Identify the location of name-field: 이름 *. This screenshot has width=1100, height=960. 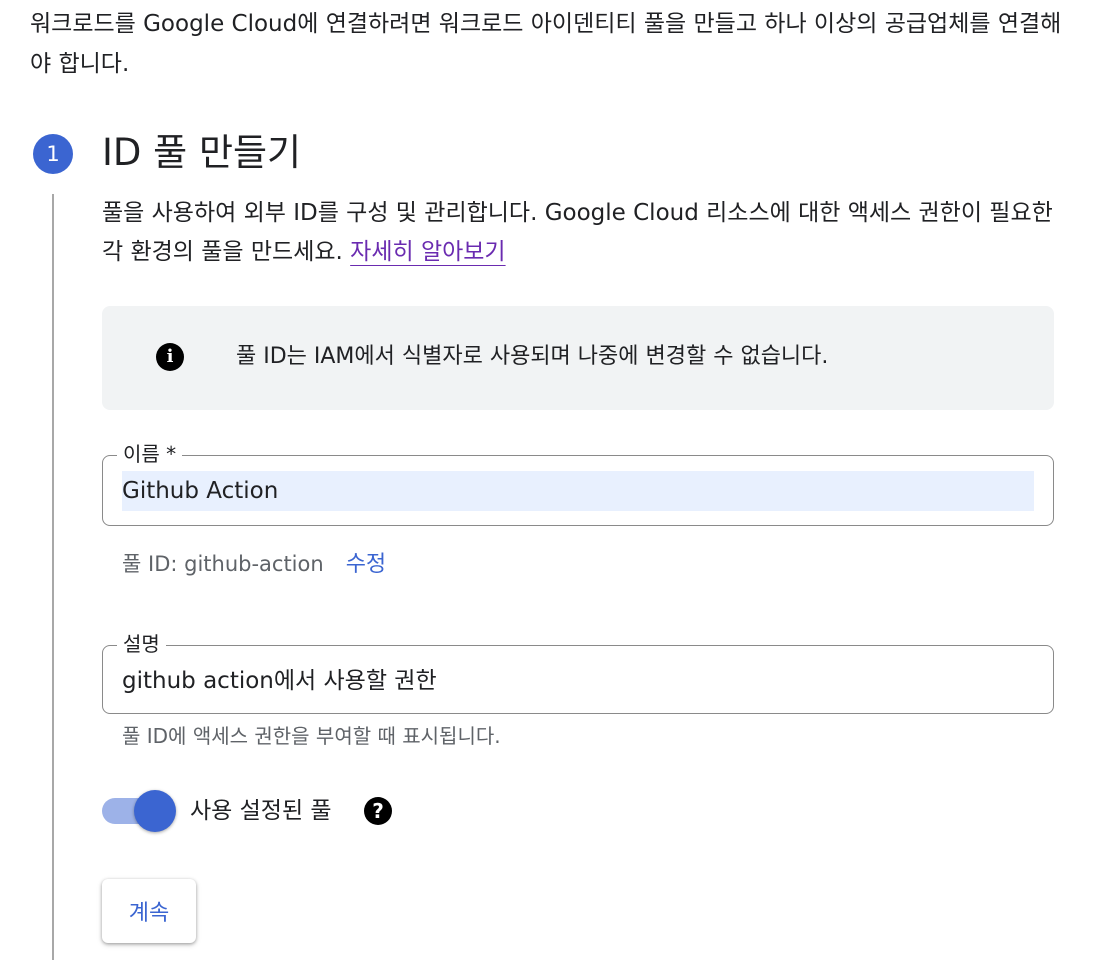
(578, 483).